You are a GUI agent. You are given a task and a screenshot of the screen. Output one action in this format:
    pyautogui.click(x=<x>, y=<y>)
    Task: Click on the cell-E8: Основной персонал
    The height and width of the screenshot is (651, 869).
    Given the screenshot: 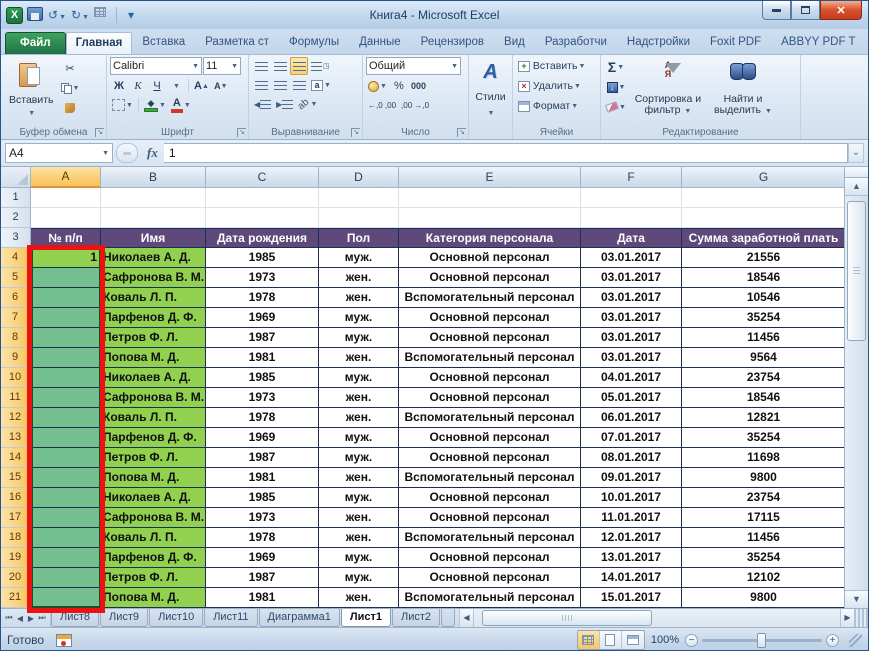 What is the action you would take?
    pyautogui.click(x=490, y=338)
    